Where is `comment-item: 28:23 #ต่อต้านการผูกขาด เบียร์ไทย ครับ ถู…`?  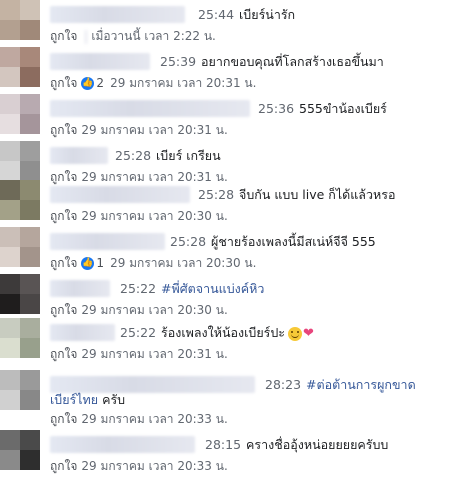 comment-item: 28:23 #ต่อต้านการผูกขาด เบียร์ไทย ครับ ถู… is located at coordinates (234, 398).